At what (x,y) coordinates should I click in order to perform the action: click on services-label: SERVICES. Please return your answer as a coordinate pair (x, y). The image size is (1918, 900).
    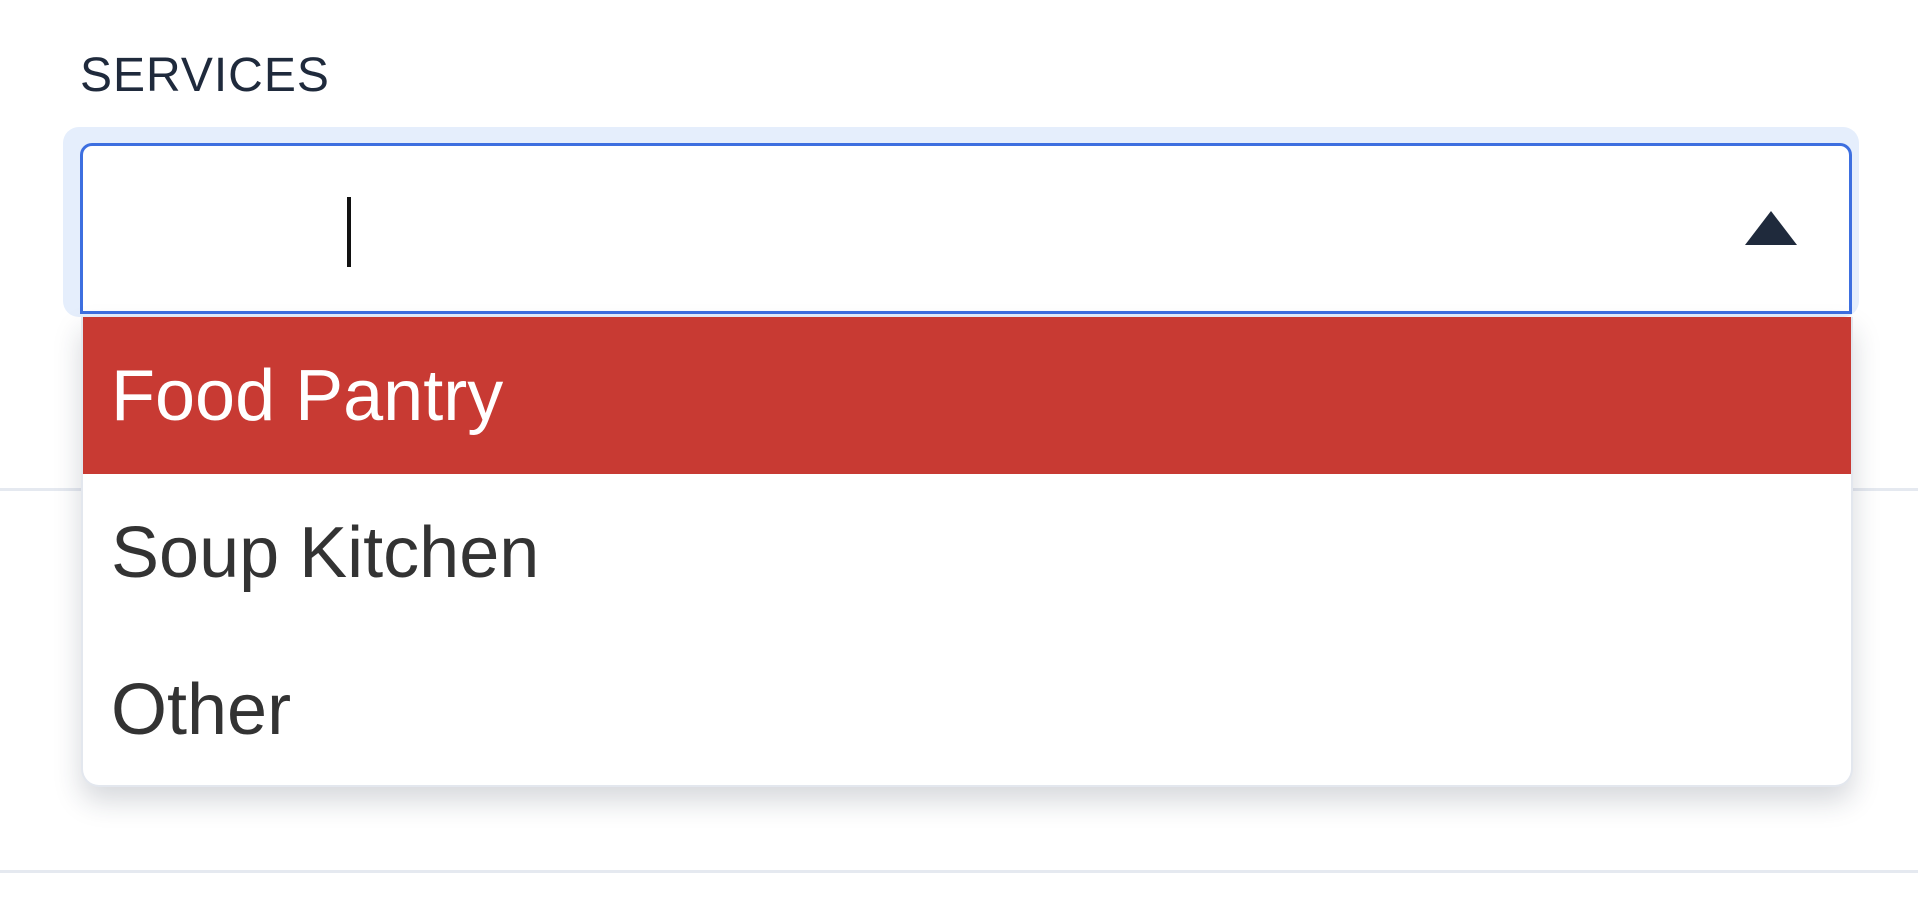
    Looking at the image, I should click on (205, 75).